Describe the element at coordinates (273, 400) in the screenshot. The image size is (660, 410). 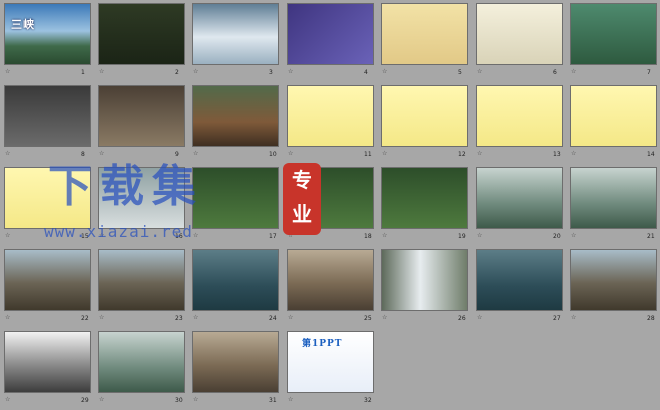
I see `slide-number: 31` at that location.